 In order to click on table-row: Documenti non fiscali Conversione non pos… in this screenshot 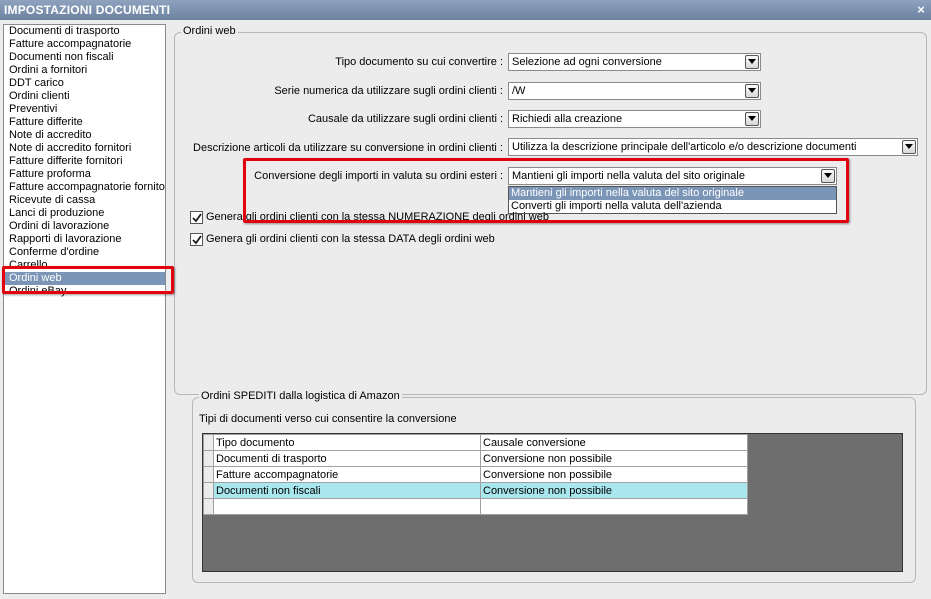, I will do `click(475, 490)`.